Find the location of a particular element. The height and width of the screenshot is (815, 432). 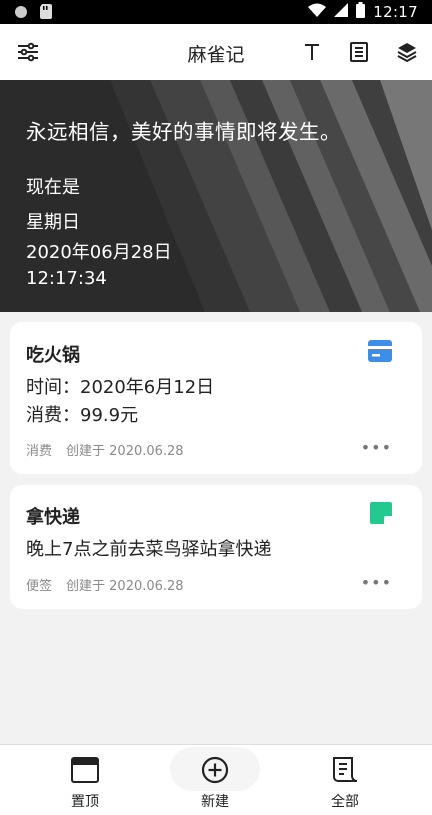

date-text: 2020年06月28日 is located at coordinates (99, 252).